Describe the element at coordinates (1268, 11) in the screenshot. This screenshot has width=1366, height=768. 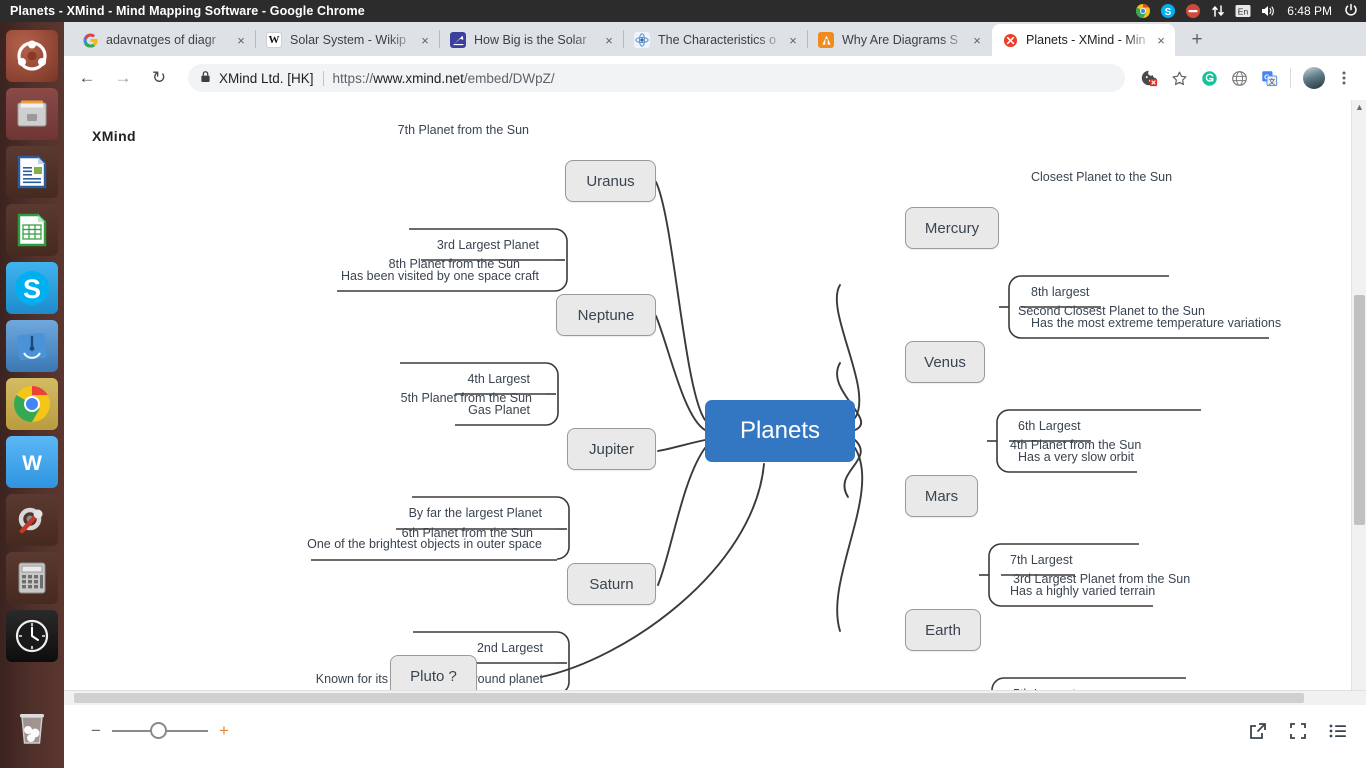
I see `volume-icon` at that location.